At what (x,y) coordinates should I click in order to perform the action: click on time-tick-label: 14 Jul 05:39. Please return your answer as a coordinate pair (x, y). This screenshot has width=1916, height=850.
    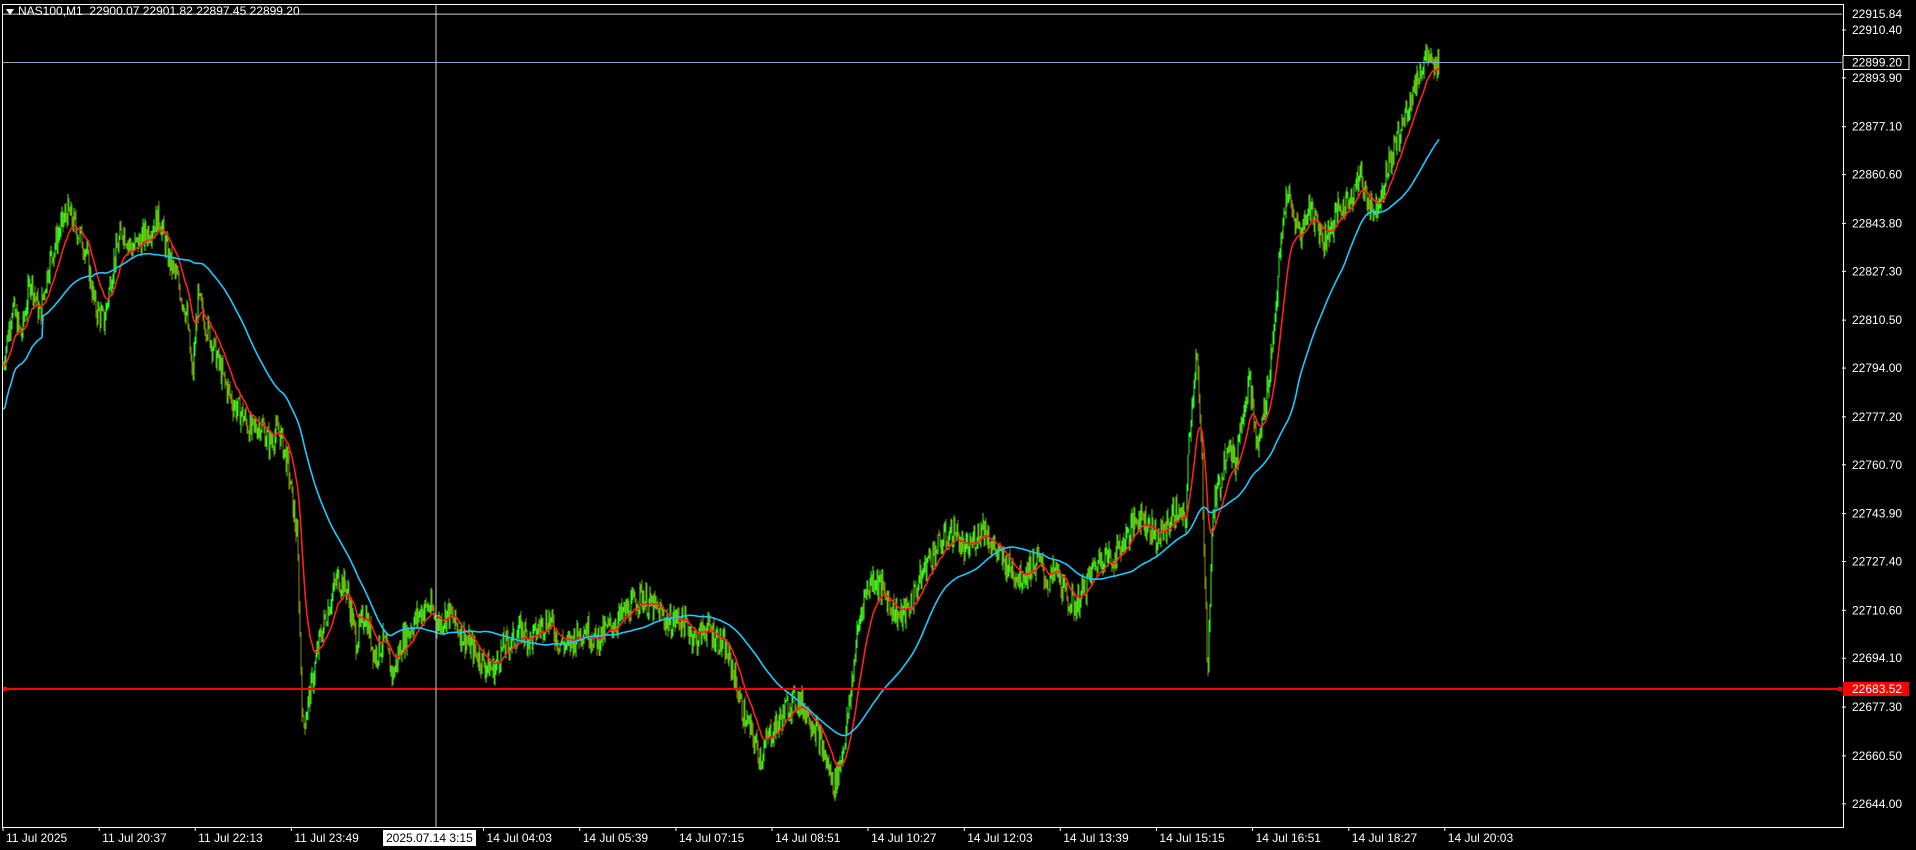
    Looking at the image, I should click on (616, 838).